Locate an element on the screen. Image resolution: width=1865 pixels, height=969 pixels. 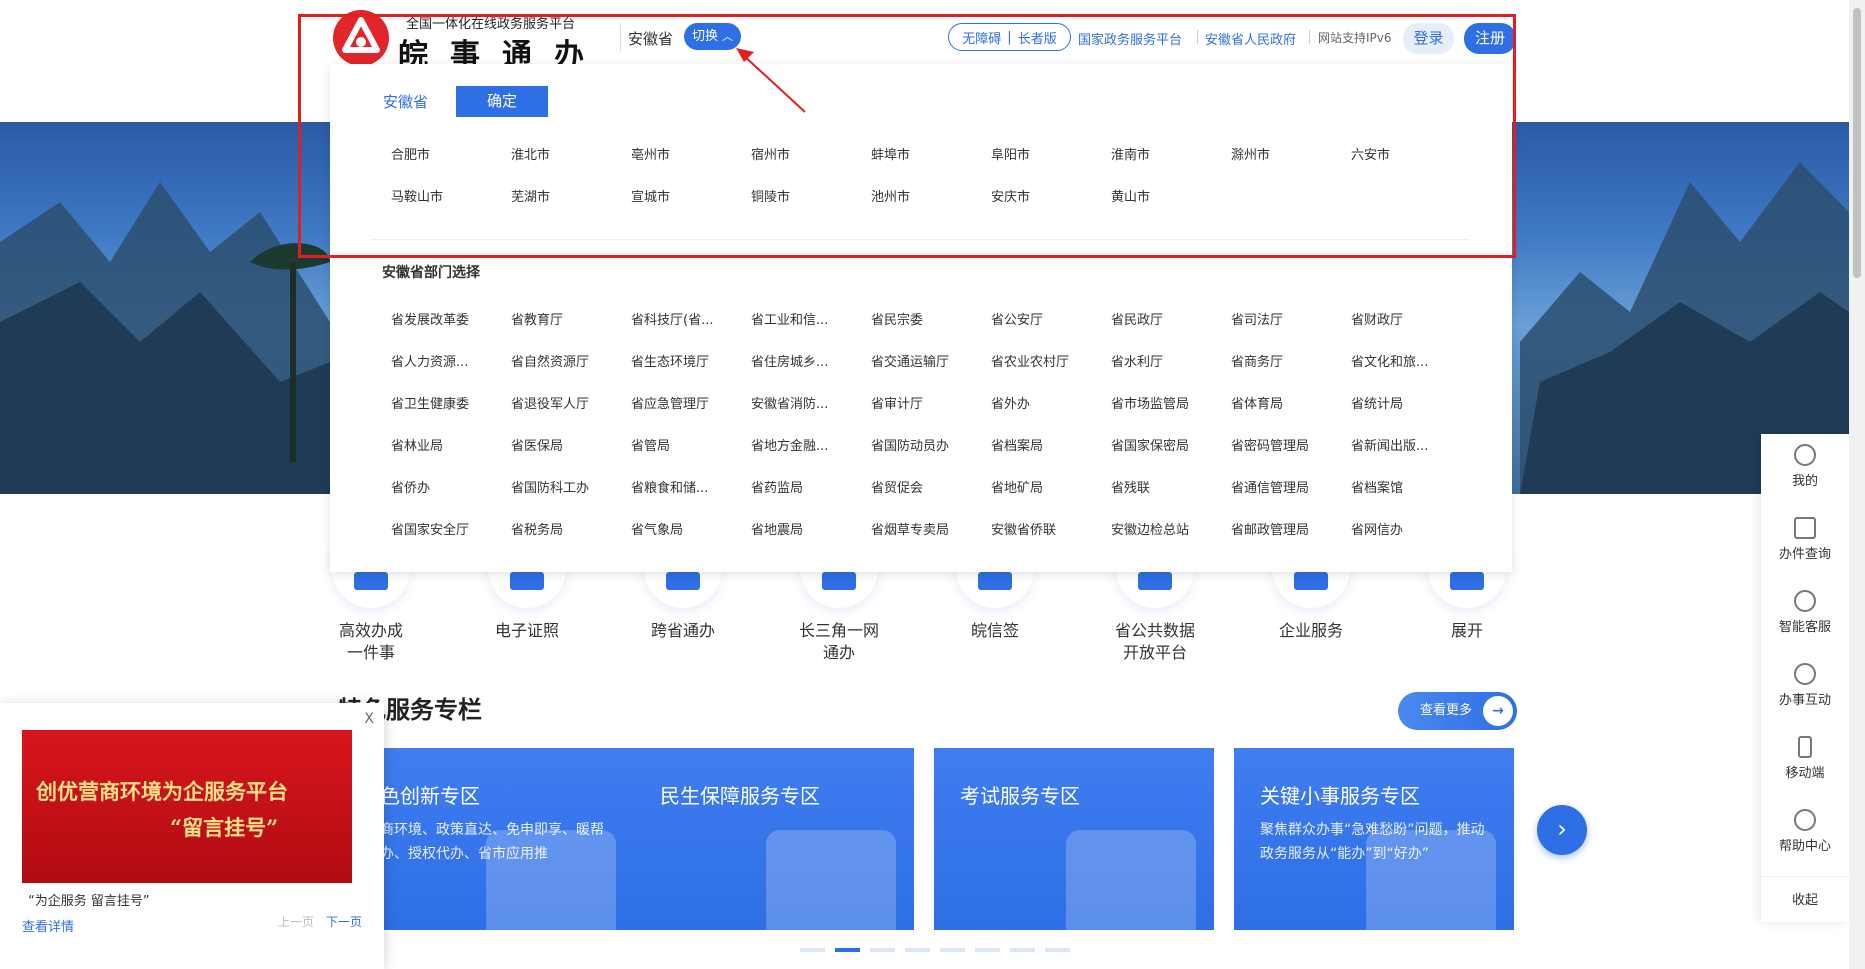
department-item: 省残联 is located at coordinates (1130, 486).